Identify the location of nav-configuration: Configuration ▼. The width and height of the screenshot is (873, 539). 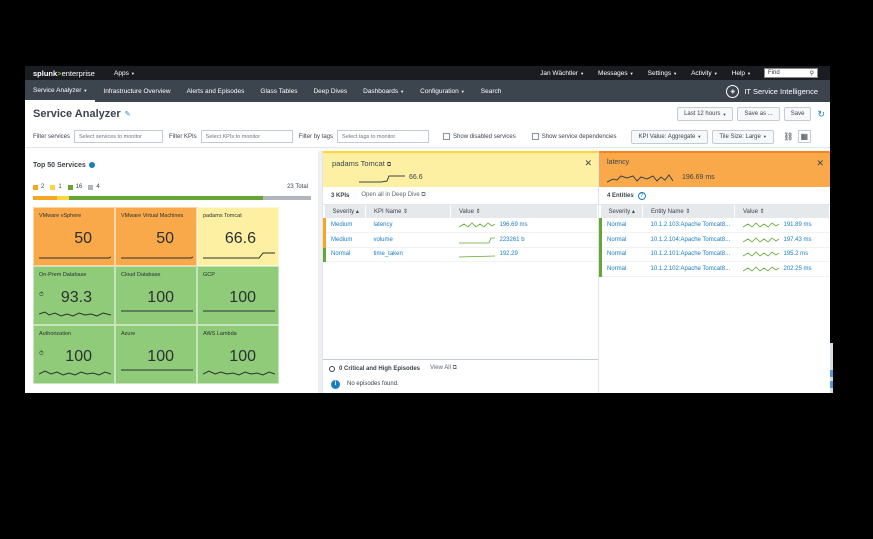
(442, 91).